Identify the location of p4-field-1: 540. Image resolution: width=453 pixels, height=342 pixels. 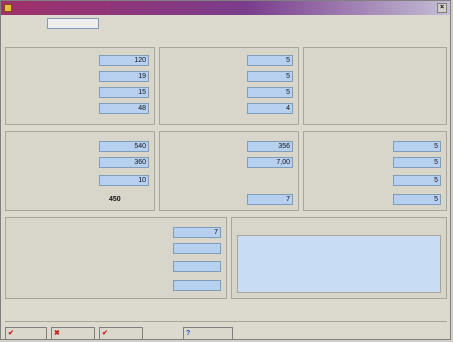
(124, 146).